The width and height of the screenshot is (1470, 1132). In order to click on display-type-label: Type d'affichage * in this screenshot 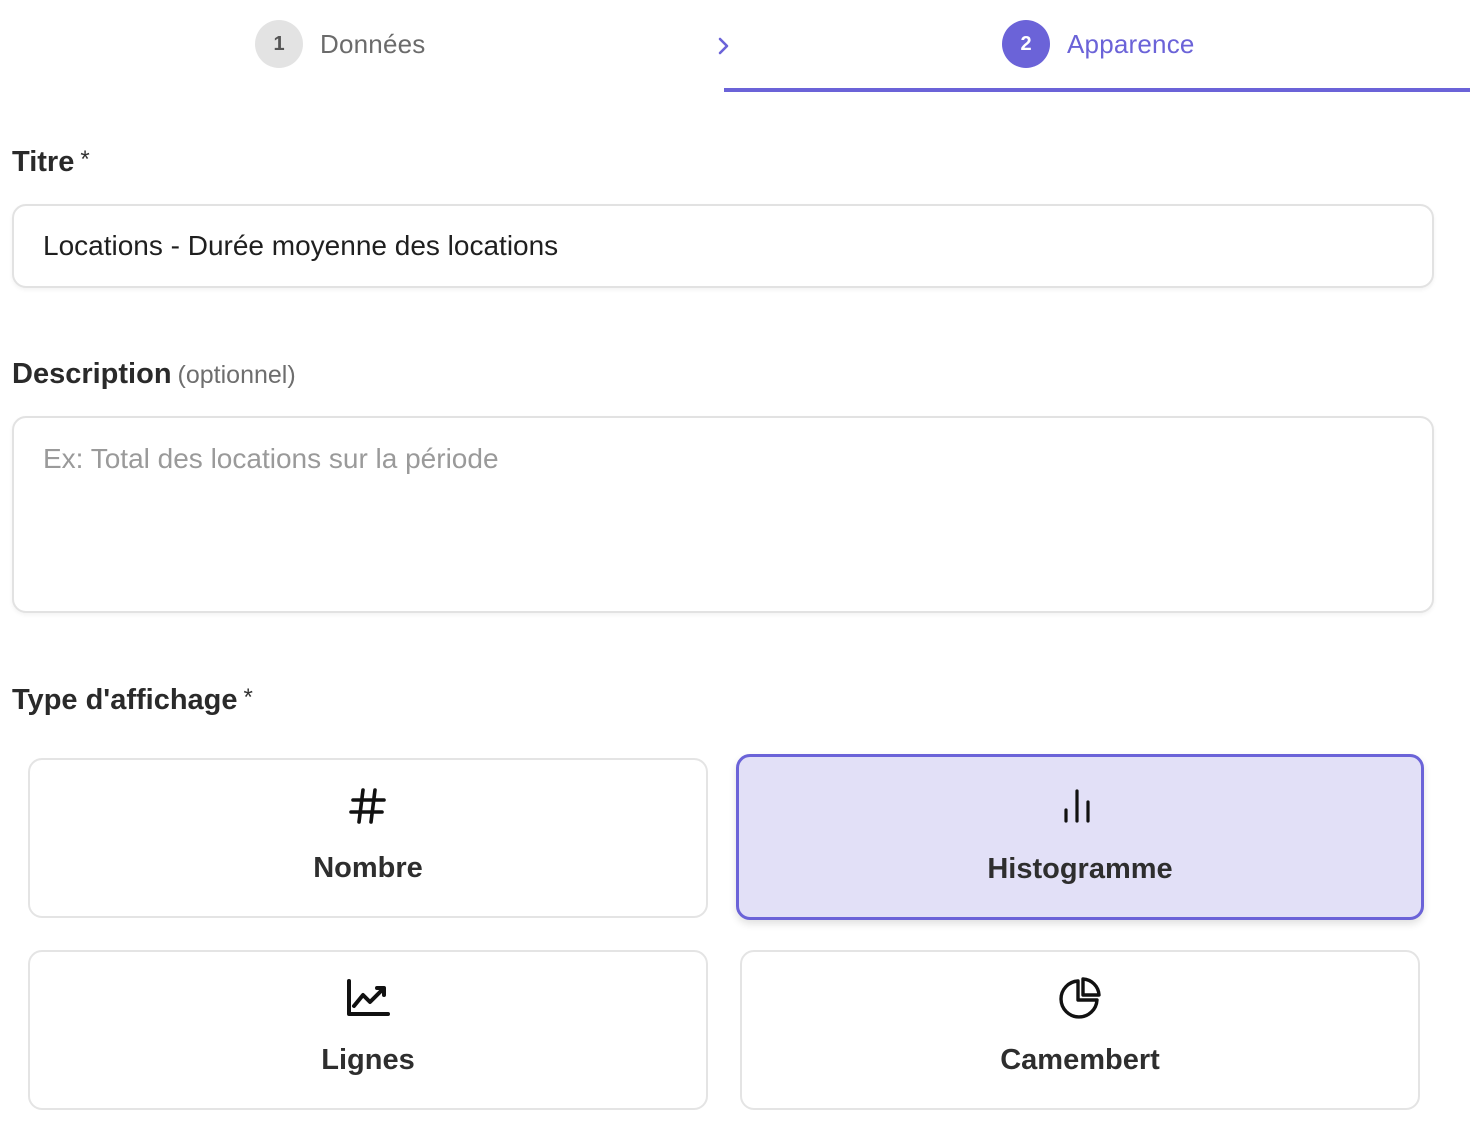, I will do `click(132, 700)`.